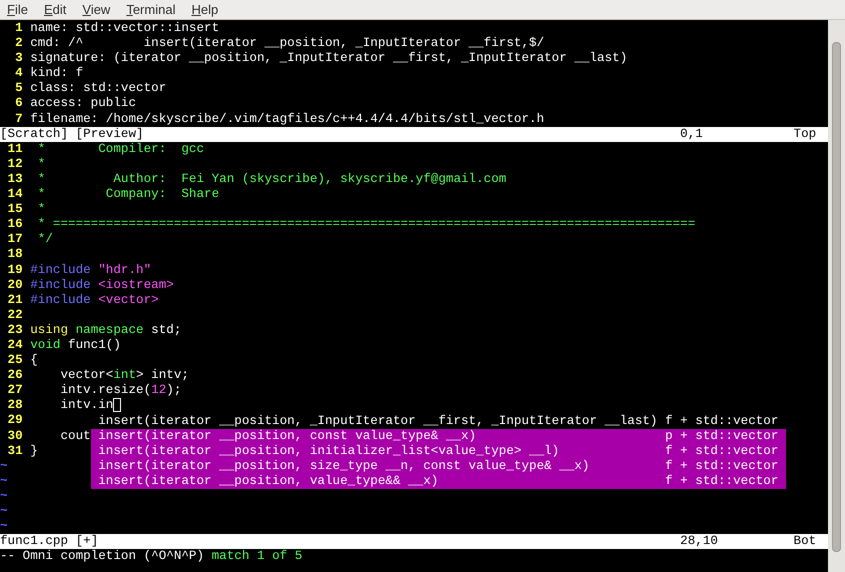  I want to click on completion-item: insert(iterator __position, const value_type& __x) p + std::vector, so click(438, 436).